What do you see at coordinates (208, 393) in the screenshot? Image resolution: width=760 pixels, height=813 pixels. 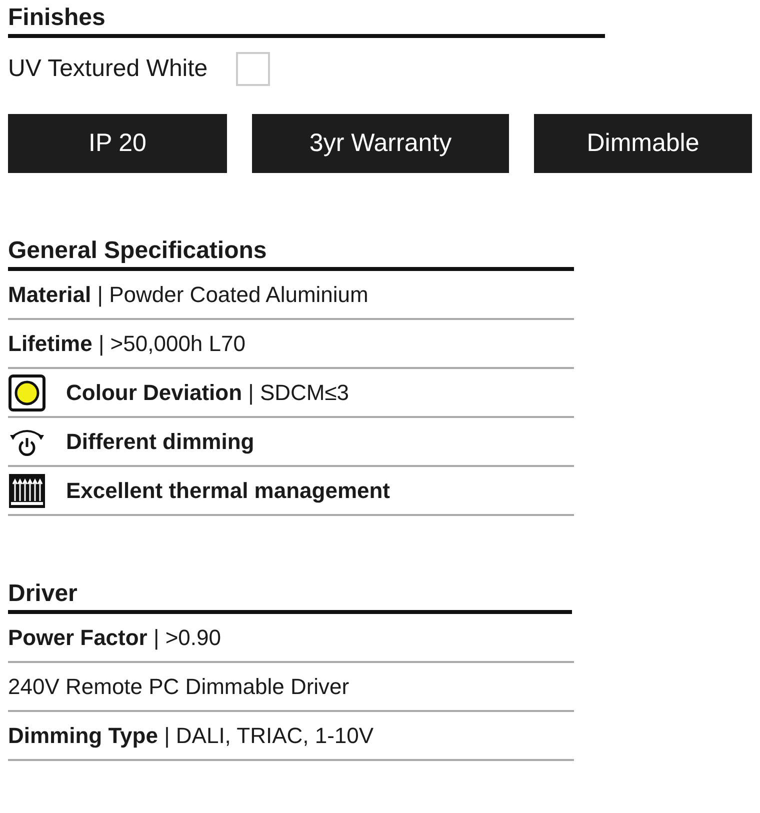 I see `spec-text: Colour Deviation | SDCM≤3` at bounding box center [208, 393].